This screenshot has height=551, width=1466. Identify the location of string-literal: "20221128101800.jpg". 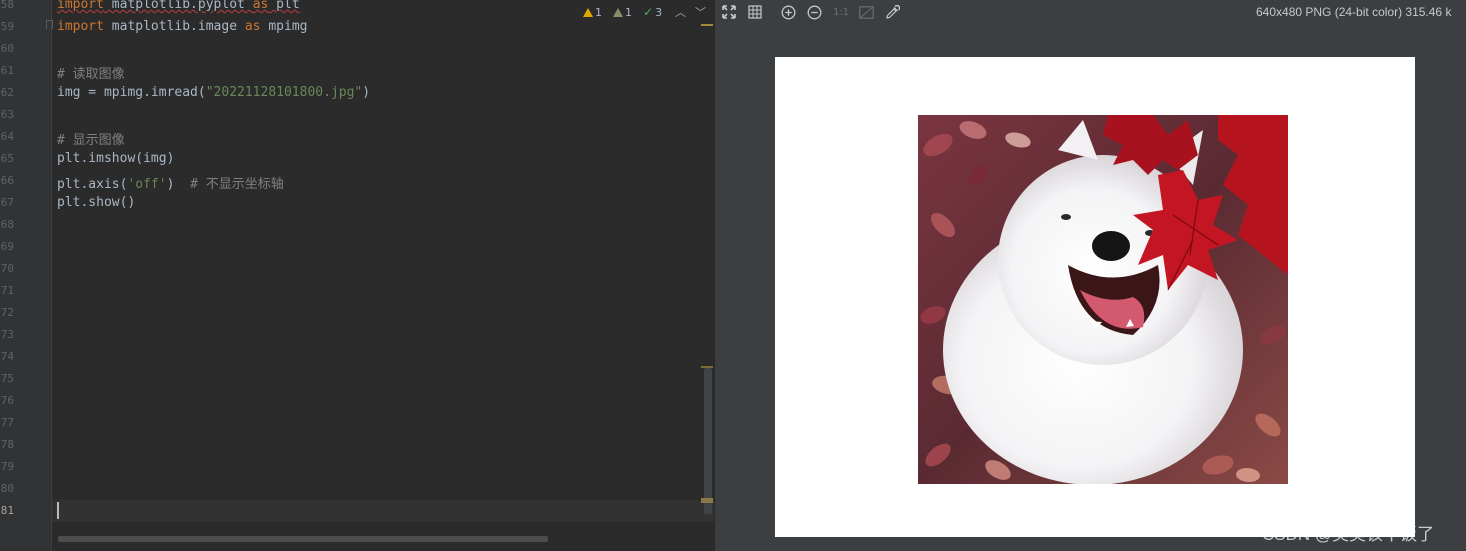
(284, 92).